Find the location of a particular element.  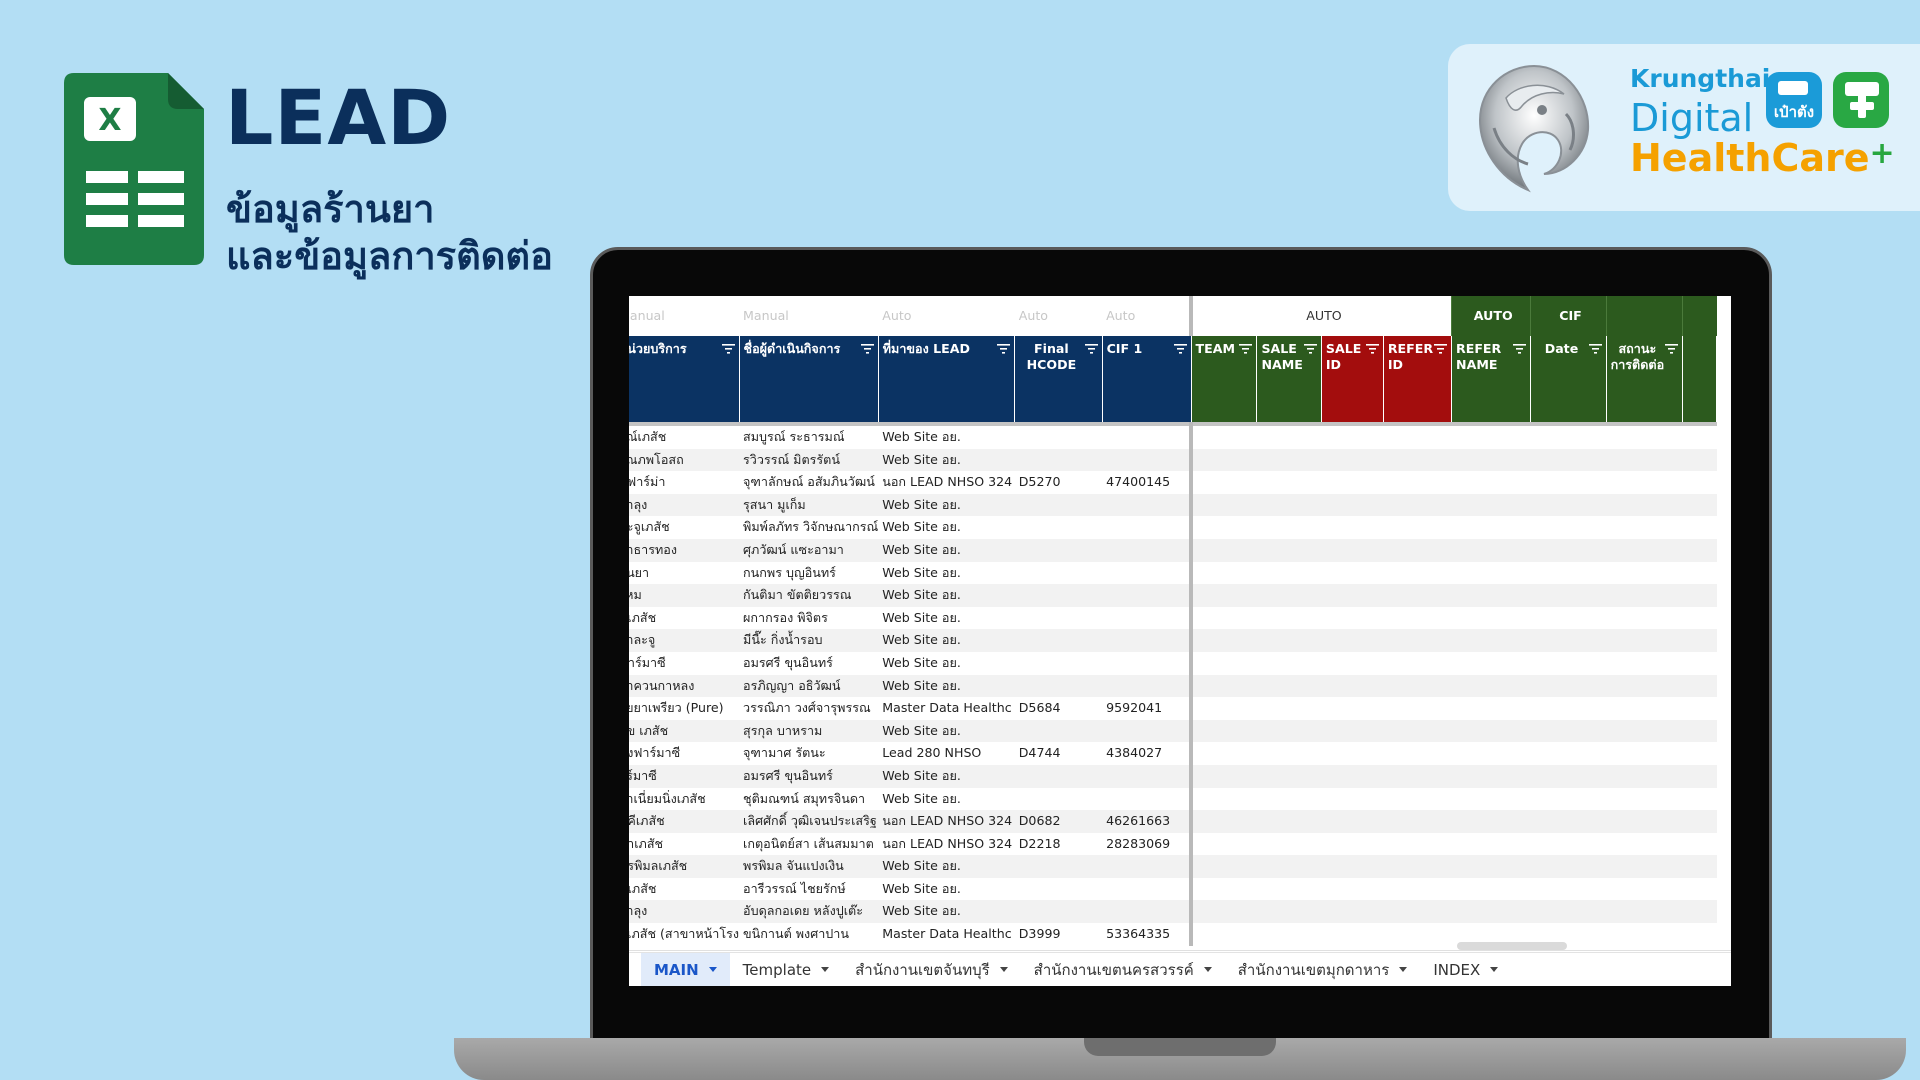

table-cell: ภูเภสัช is located at coordinates (684, 618).